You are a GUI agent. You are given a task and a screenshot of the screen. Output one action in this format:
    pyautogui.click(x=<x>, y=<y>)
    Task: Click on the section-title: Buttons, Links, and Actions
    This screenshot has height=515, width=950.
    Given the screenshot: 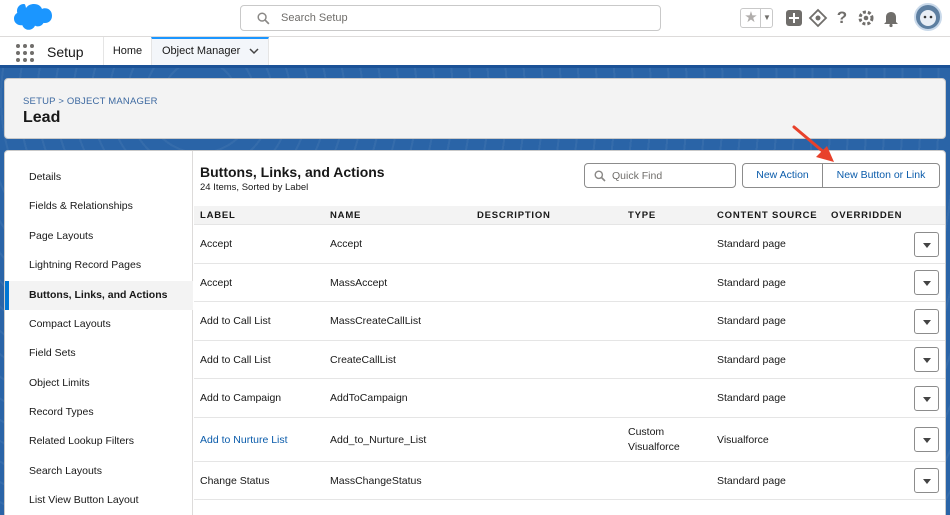 What is the action you would take?
    pyautogui.click(x=292, y=172)
    